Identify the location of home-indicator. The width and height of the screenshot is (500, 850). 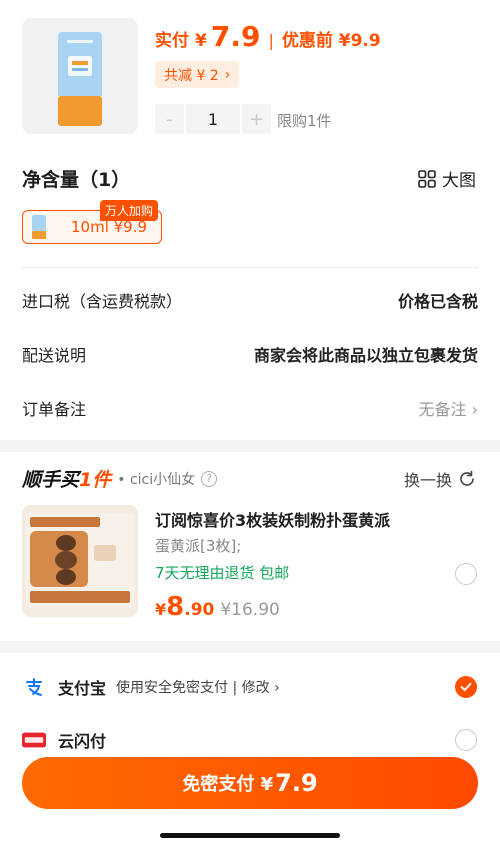
(250, 835).